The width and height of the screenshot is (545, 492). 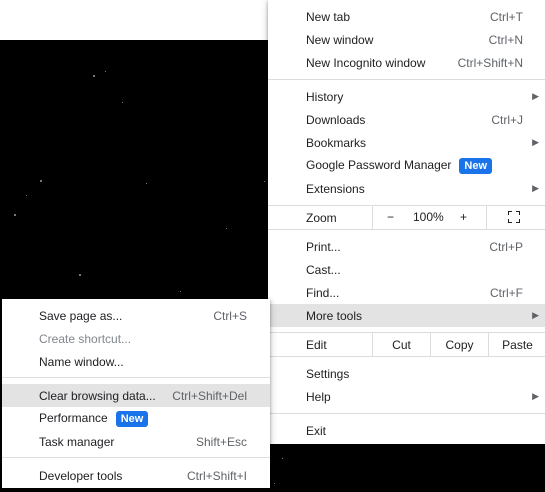 I want to click on menu-item-help: Help ▶, so click(x=406, y=396).